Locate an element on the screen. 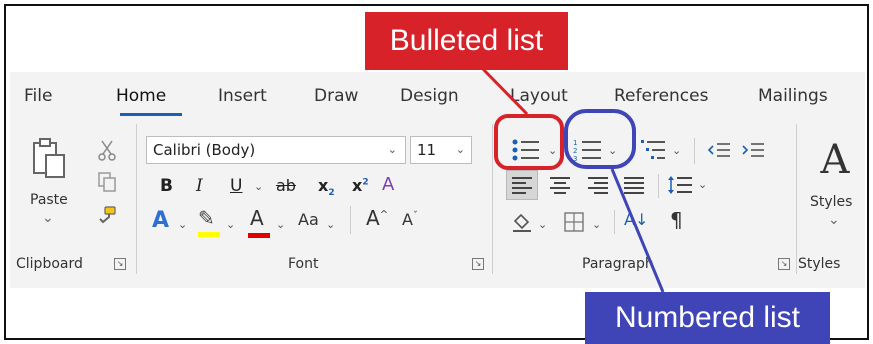  text-effects-dropdown-arrow: ⌄ is located at coordinates (182, 224).